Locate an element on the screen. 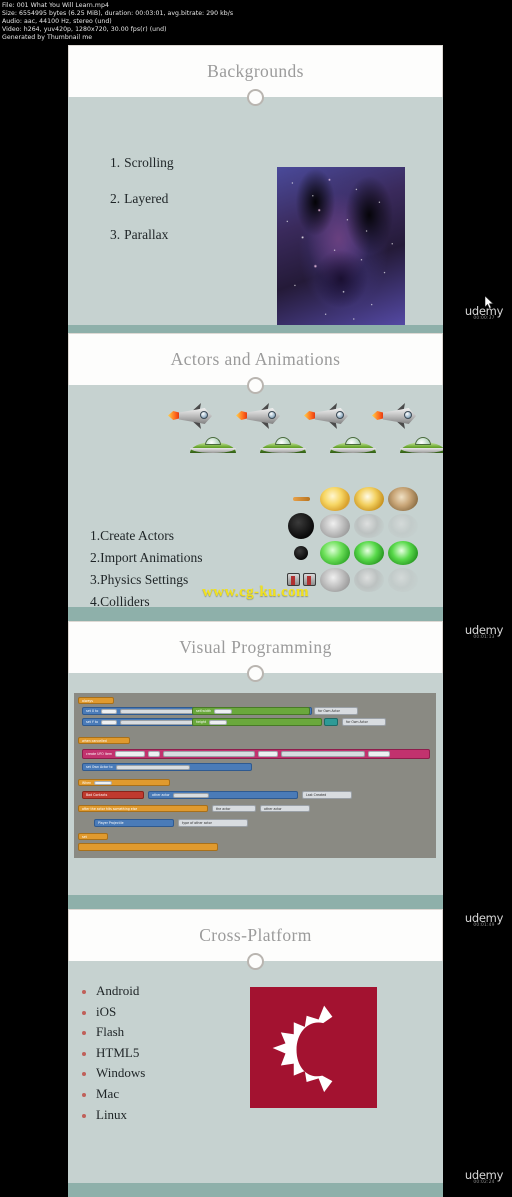 This screenshot has height=1197, width=512. page-title: Actors and Animations is located at coordinates (255, 359).